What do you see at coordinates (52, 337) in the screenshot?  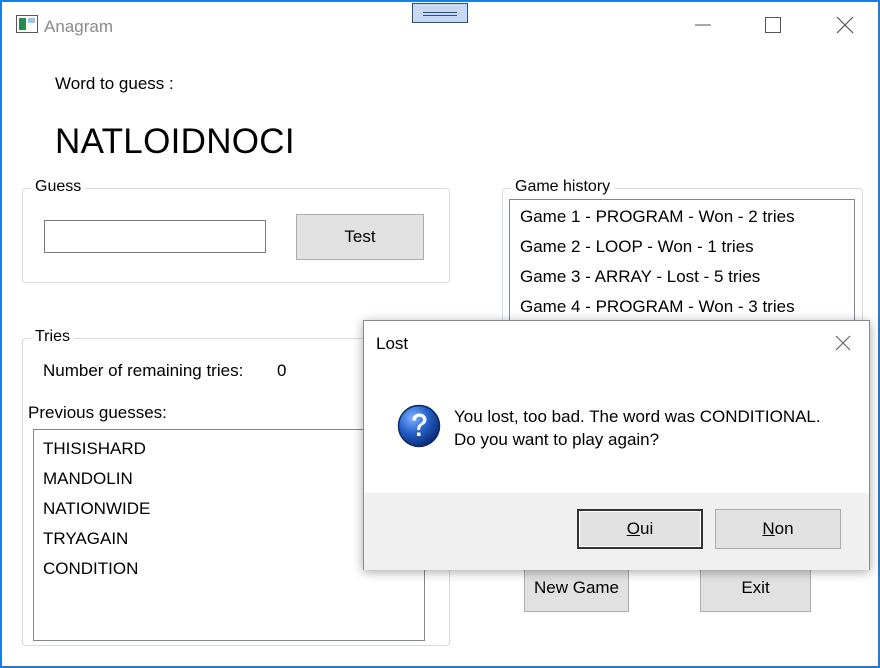 I see `tries-group-label: Tries` at bounding box center [52, 337].